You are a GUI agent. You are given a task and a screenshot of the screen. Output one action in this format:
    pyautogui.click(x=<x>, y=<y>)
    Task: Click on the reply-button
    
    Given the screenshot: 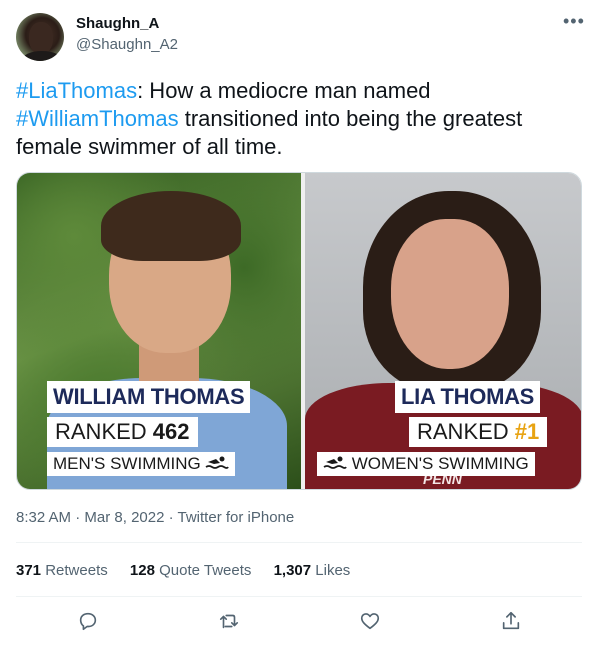 What is the action you would take?
    pyautogui.click(x=88, y=621)
    